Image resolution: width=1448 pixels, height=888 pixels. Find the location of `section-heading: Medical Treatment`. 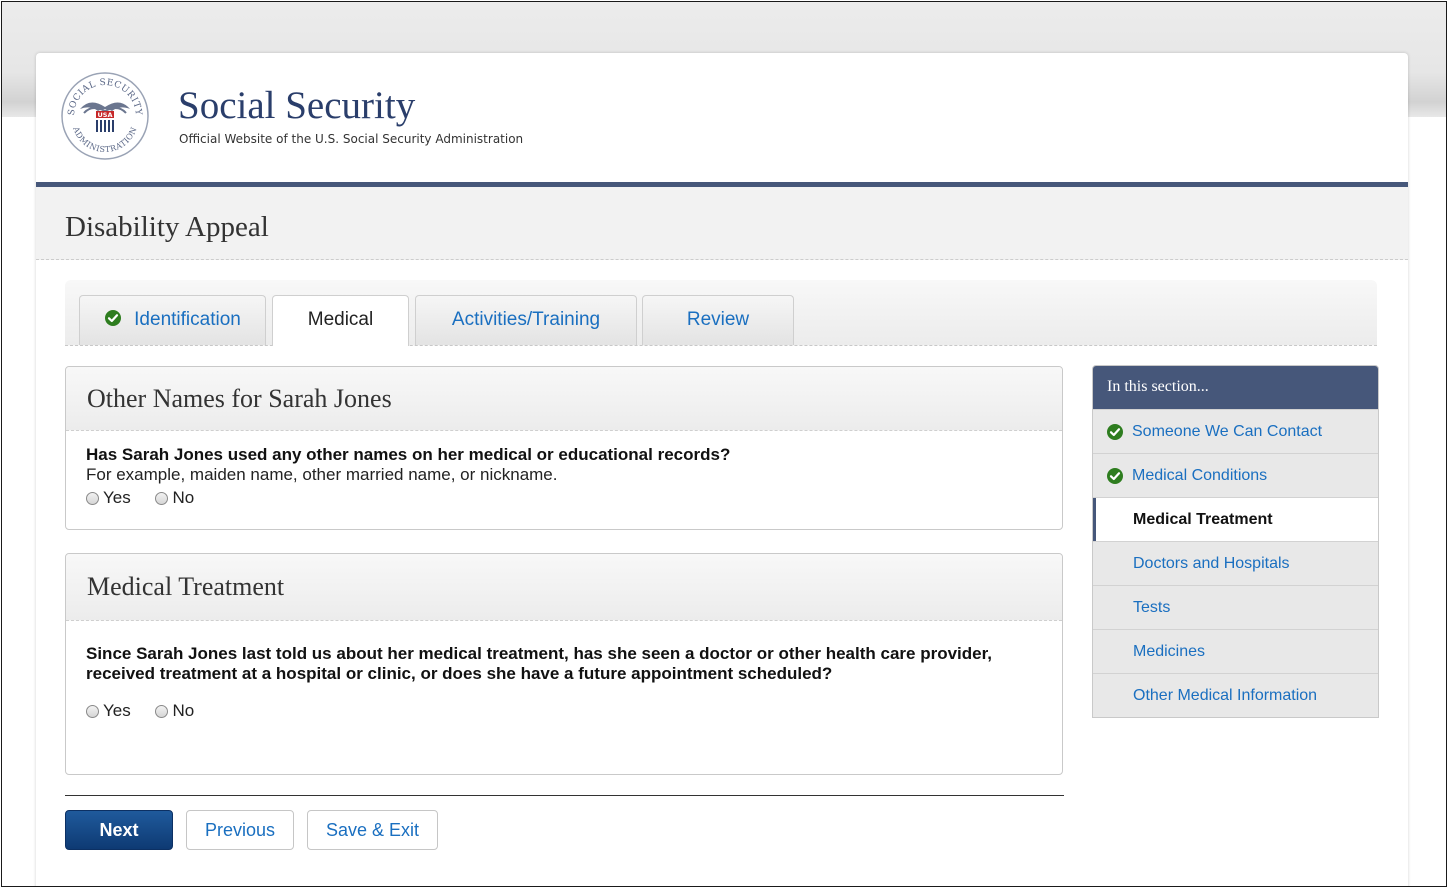

section-heading: Medical Treatment is located at coordinates (564, 587).